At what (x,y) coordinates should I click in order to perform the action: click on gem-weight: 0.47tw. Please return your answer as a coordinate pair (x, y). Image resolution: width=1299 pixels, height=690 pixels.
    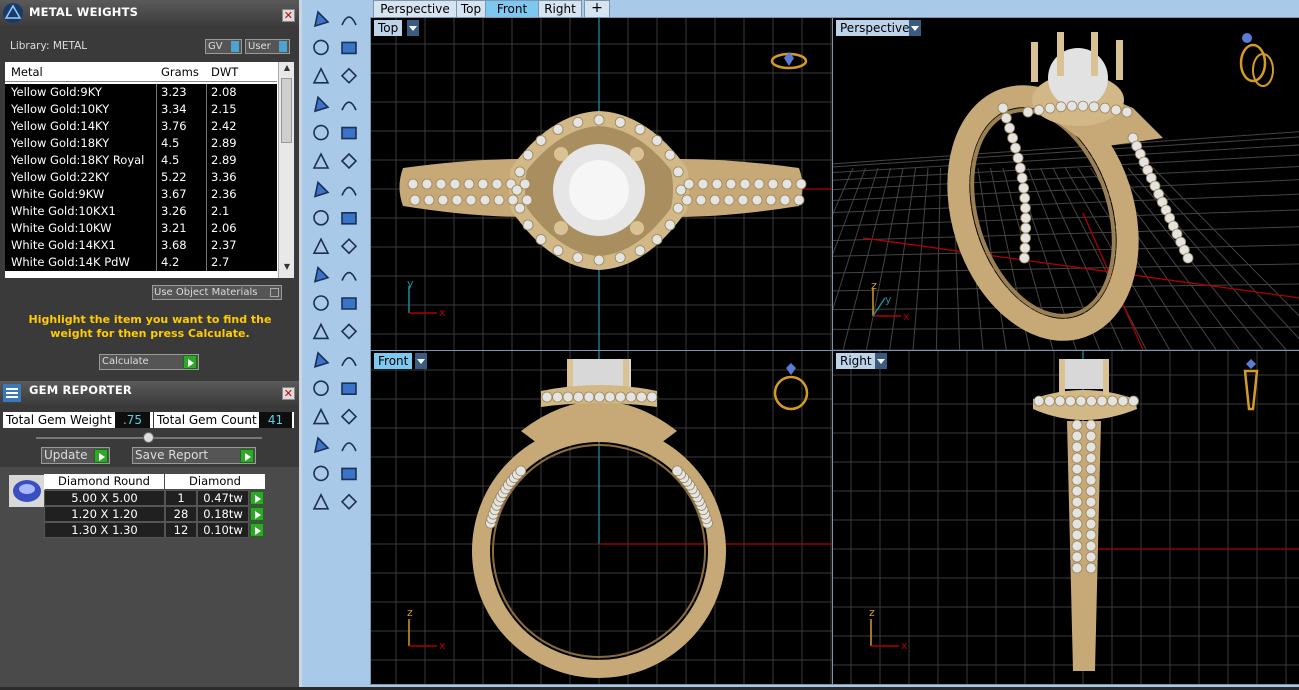
    Looking at the image, I should click on (223, 498).